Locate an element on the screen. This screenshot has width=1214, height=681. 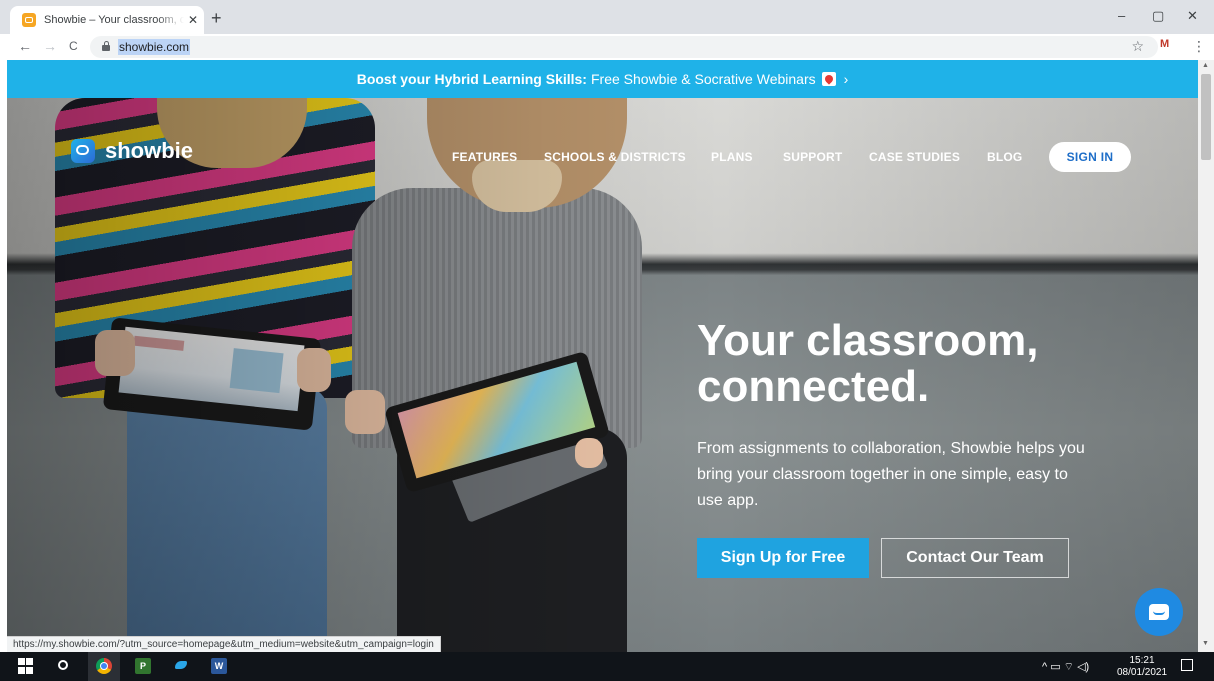
app-bird-icon is located at coordinates (181, 666).